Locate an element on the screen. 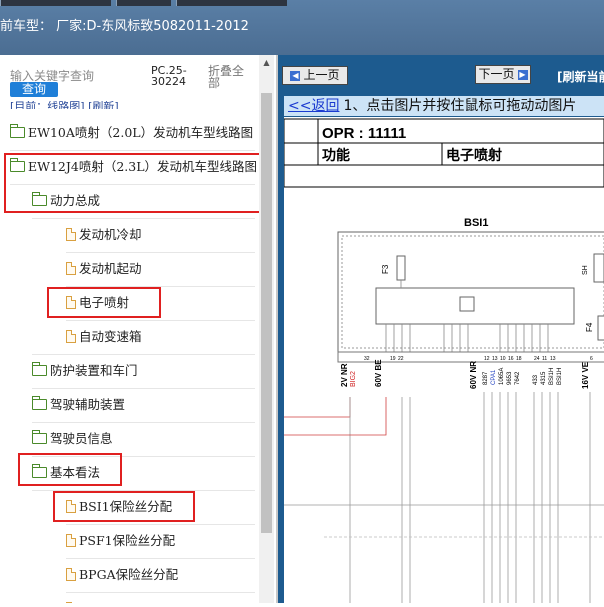  pin-number: 18 is located at coordinates (519, 359).